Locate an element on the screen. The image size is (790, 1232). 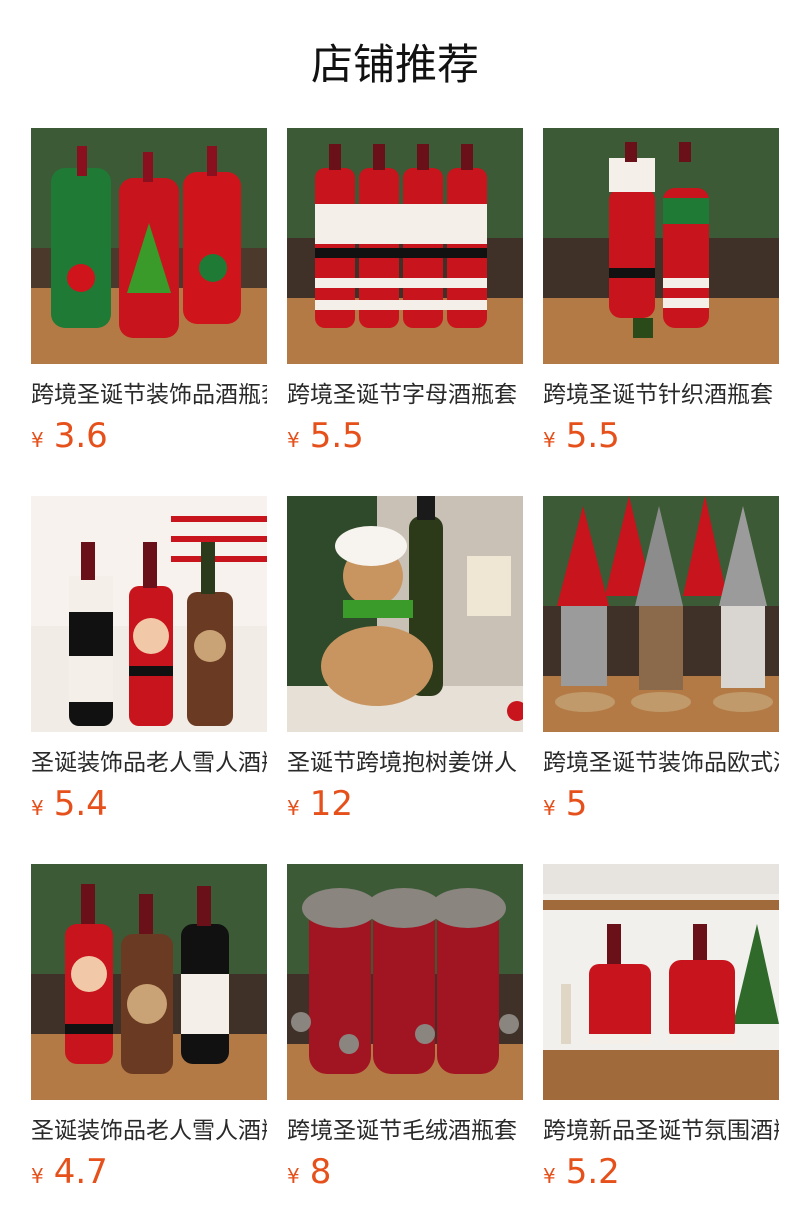
product-name: 跨境圣诞节装饰品酒瓶套 is located at coordinates (149, 395).